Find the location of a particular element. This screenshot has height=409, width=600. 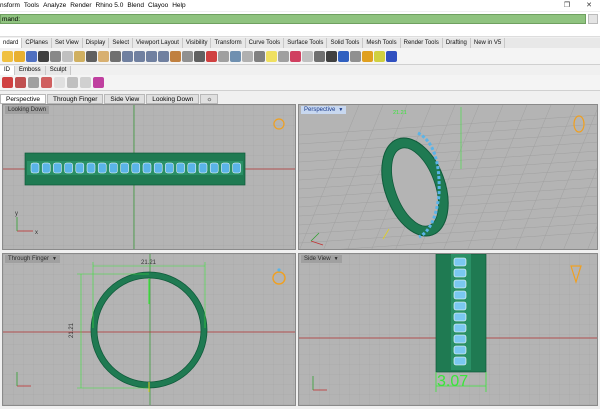

tab-transform: Transform is located at coordinates (228, 43).